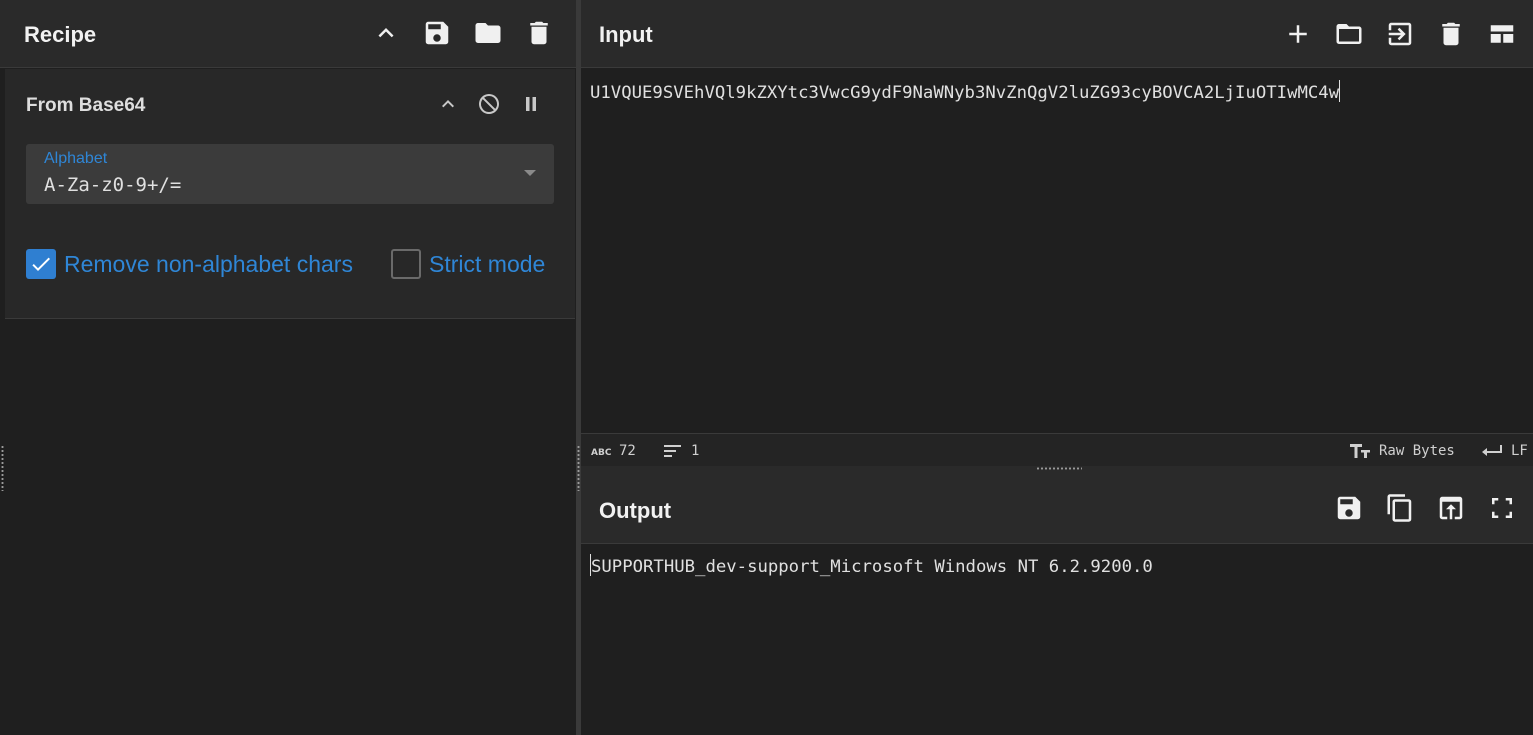 Image resolution: width=1533 pixels, height=735 pixels. I want to click on line-count-value: 1, so click(695, 451).